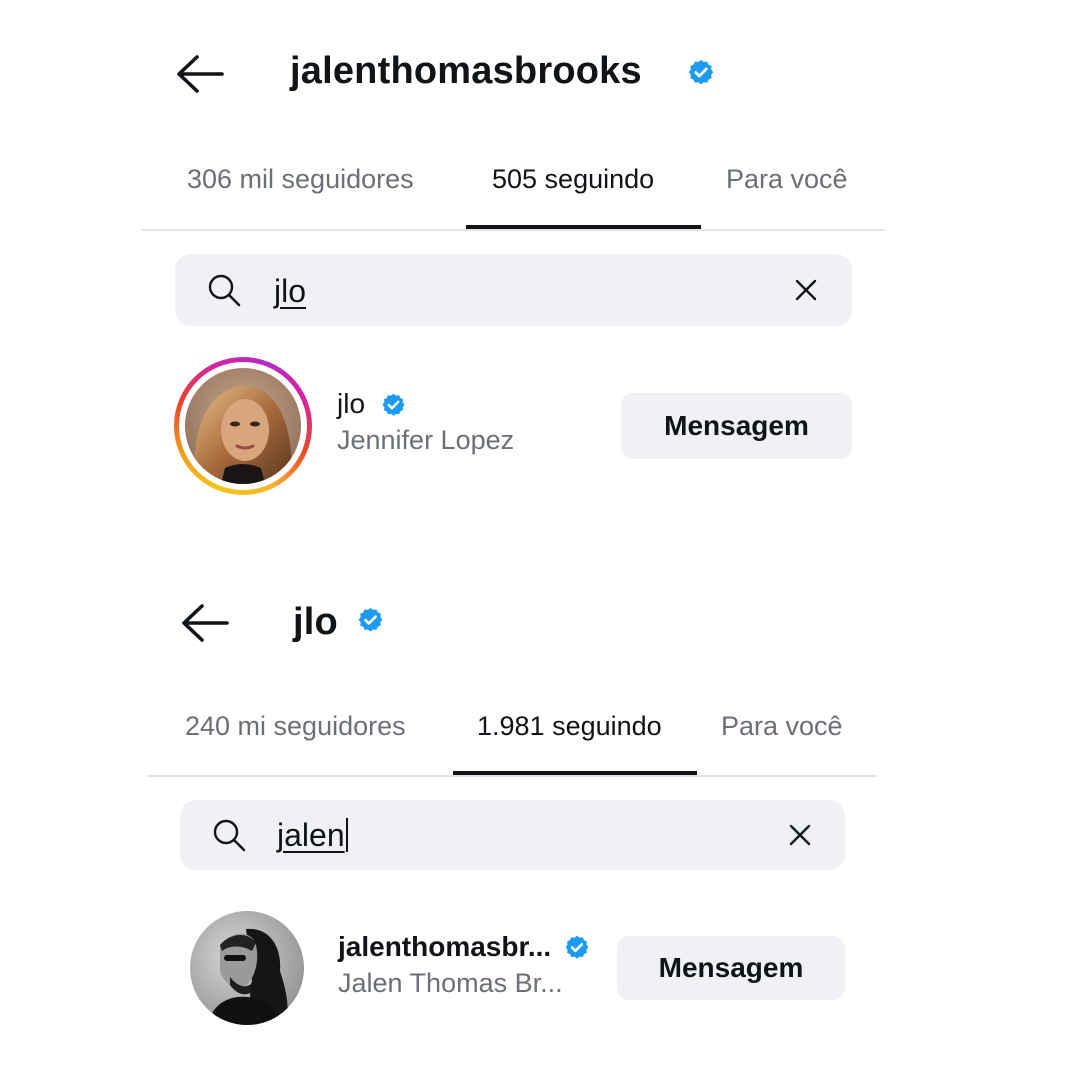 This screenshot has height=1070, width=1072. What do you see at coordinates (346, 835) in the screenshot?
I see `text-cursor` at bounding box center [346, 835].